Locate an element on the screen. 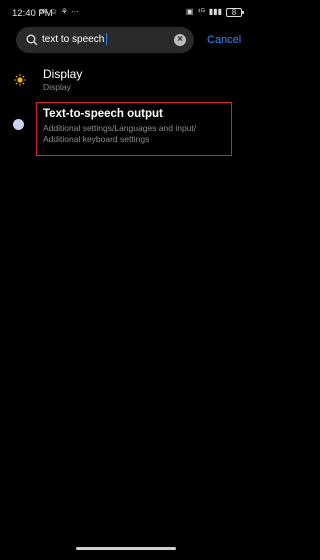 This screenshot has width=320, height=560. settings-dot-icon is located at coordinates (18, 124).